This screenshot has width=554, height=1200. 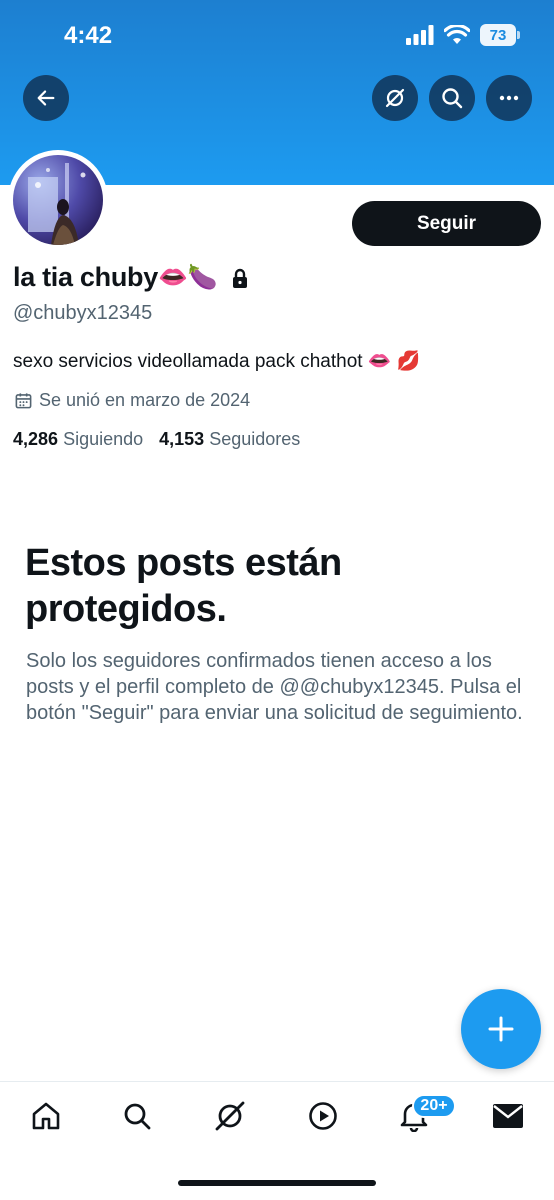 I want to click on cellular-signal-icon, so click(x=420, y=35).